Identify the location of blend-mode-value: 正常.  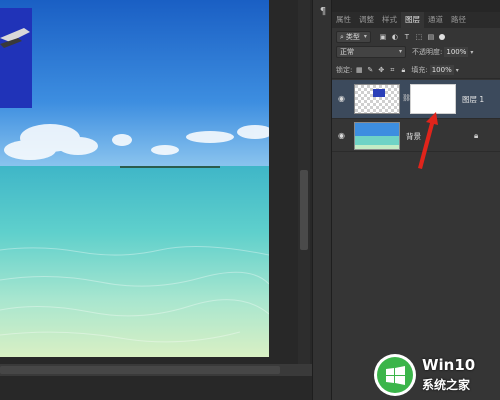
(347, 52).